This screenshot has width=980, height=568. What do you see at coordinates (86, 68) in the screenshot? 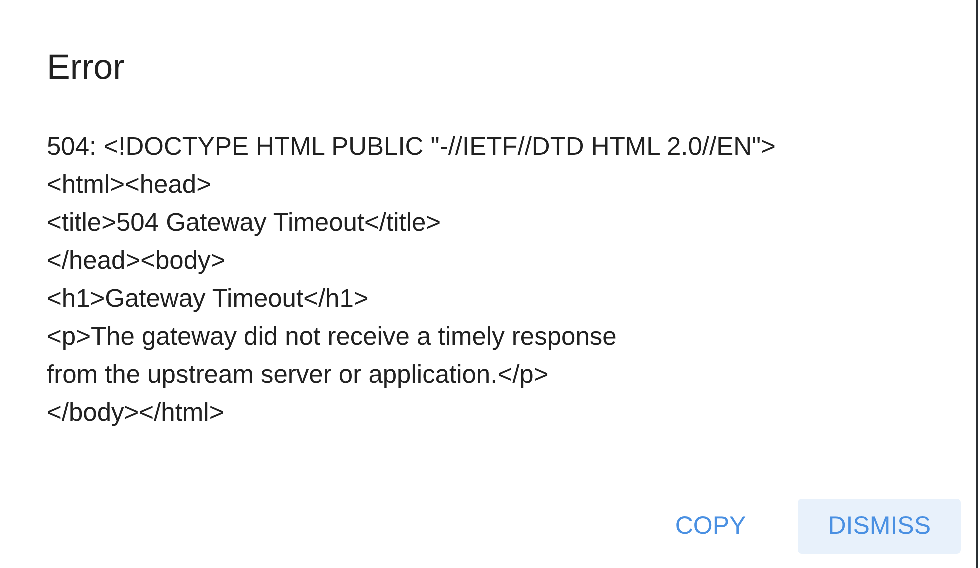
I see `dialog-title: Error` at bounding box center [86, 68].